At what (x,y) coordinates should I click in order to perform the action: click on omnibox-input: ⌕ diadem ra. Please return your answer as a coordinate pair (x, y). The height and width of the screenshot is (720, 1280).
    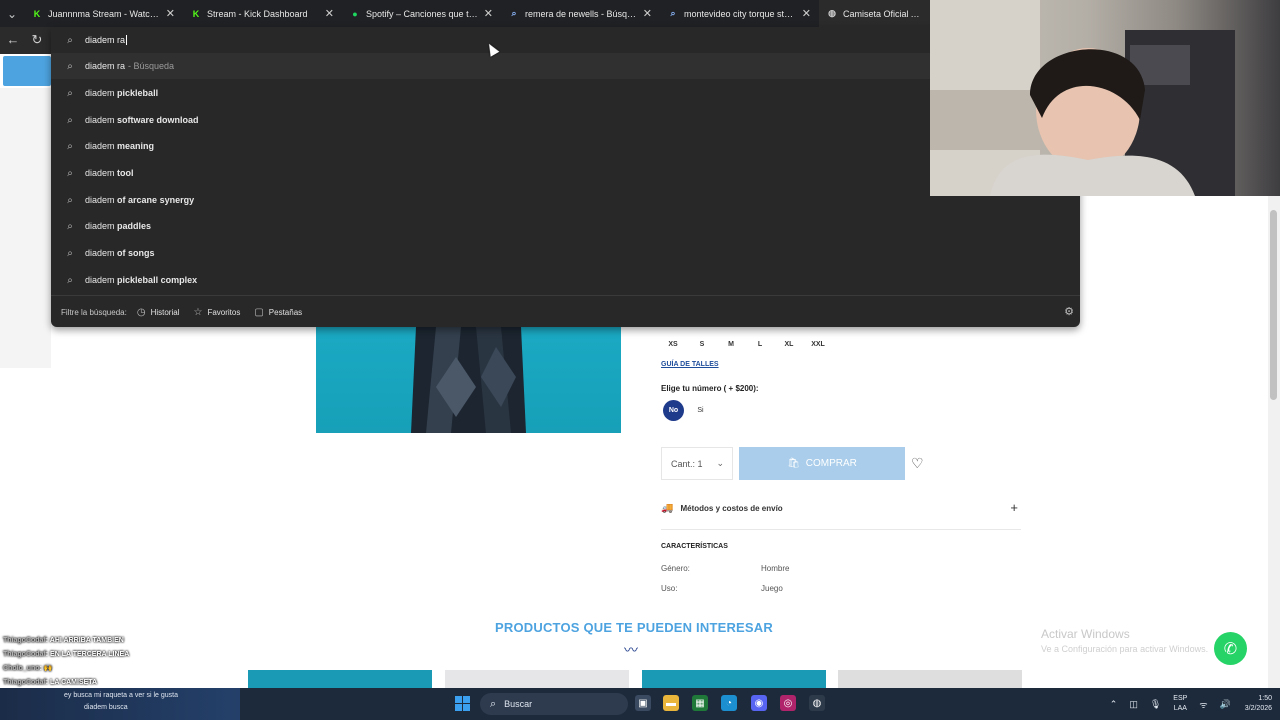
    Looking at the image, I should click on (565, 40).